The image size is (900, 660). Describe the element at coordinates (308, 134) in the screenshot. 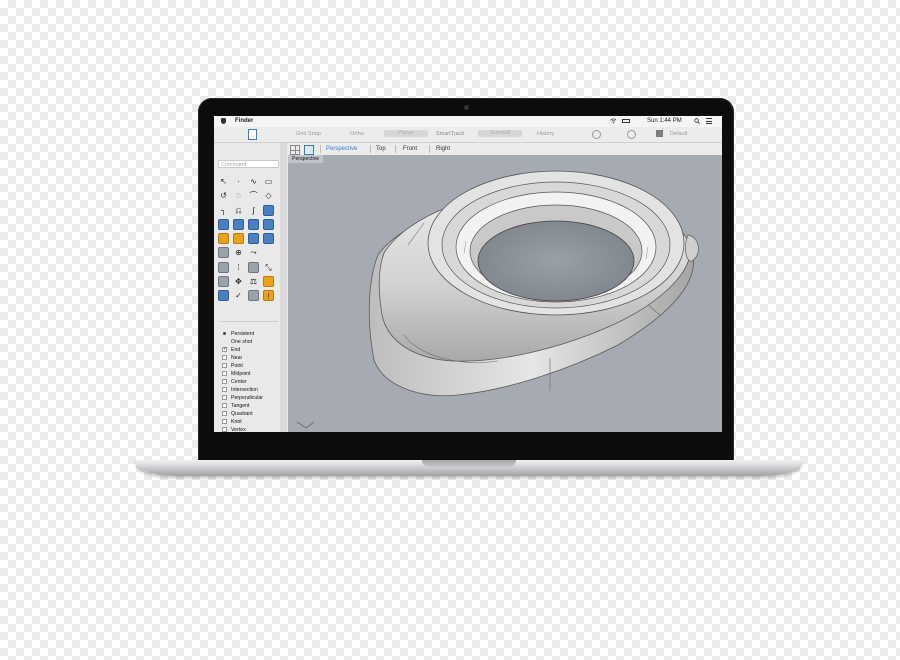

I see `grid-snap-toggle: Grid Snap` at that location.